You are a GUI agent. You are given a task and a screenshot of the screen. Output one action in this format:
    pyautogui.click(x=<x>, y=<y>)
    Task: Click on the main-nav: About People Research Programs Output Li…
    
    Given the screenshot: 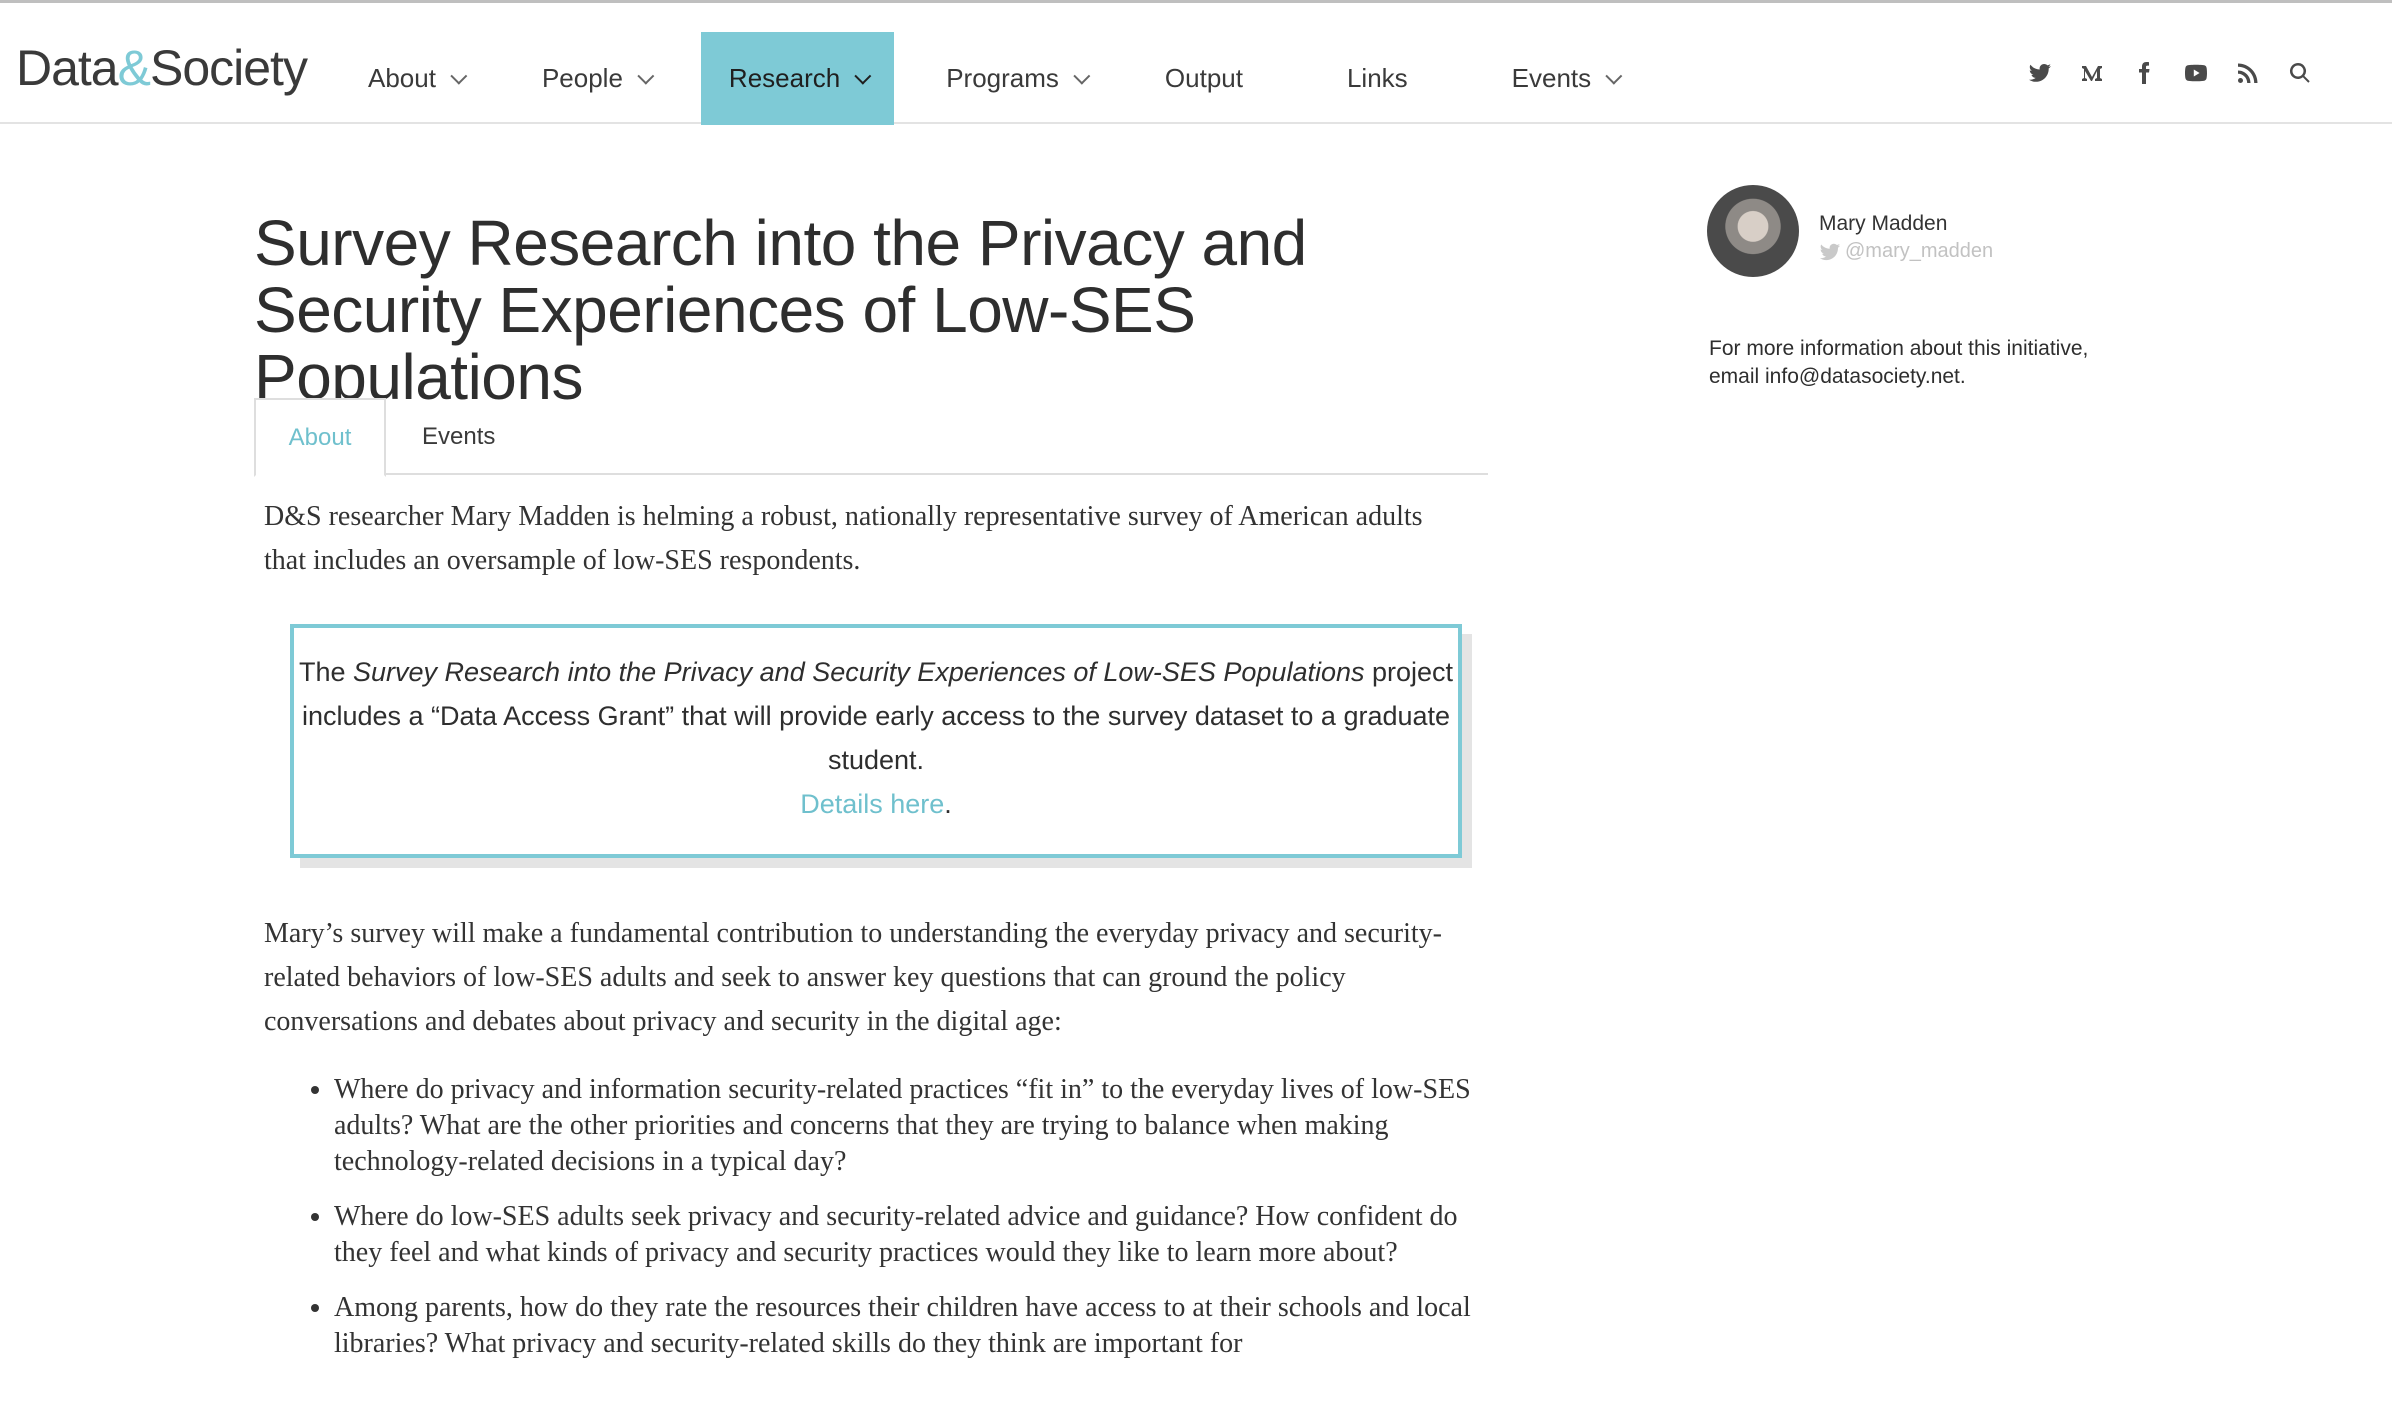 What is the action you would take?
    pyautogui.click(x=1004, y=78)
    